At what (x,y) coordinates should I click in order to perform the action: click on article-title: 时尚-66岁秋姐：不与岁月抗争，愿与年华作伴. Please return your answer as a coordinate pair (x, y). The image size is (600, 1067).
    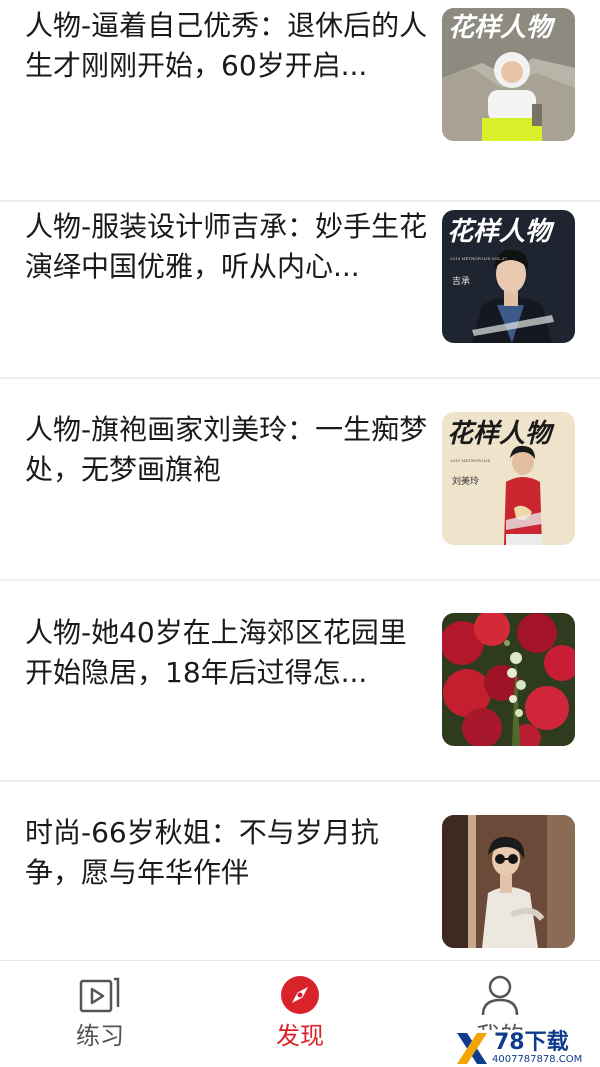
    Looking at the image, I should click on (227, 853).